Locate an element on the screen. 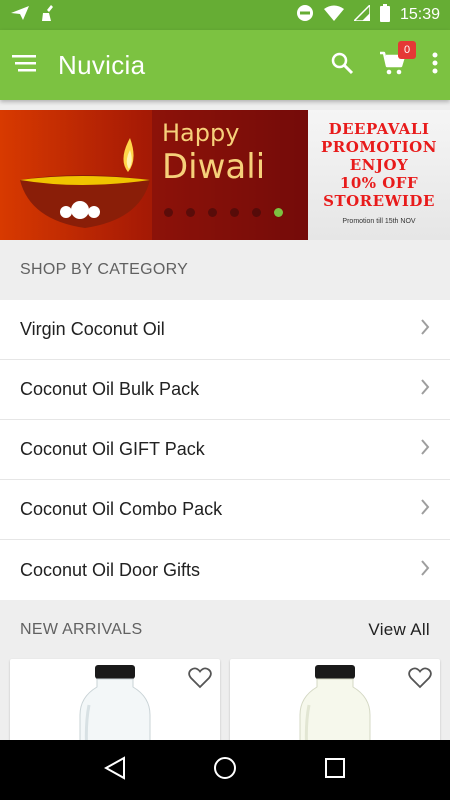  carousel-dot-active is located at coordinates (278, 212).